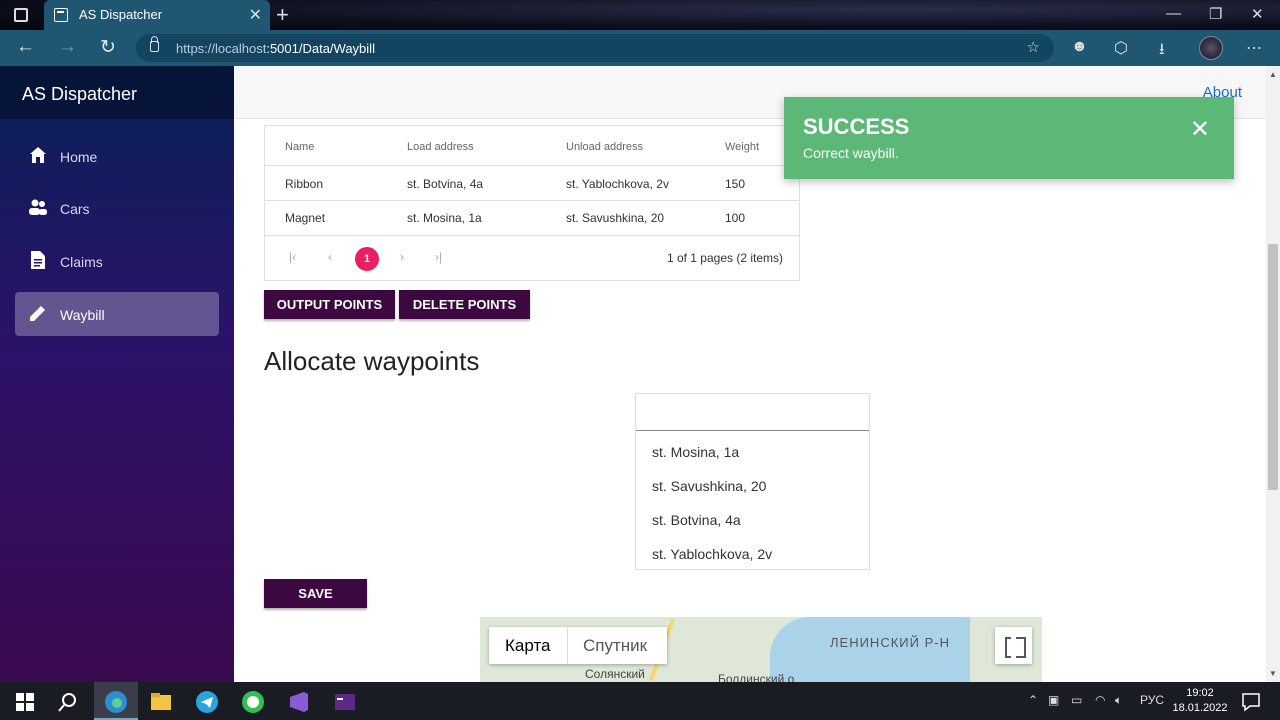  I want to click on tray-chevron-icon: ⌃, so click(1033, 700).